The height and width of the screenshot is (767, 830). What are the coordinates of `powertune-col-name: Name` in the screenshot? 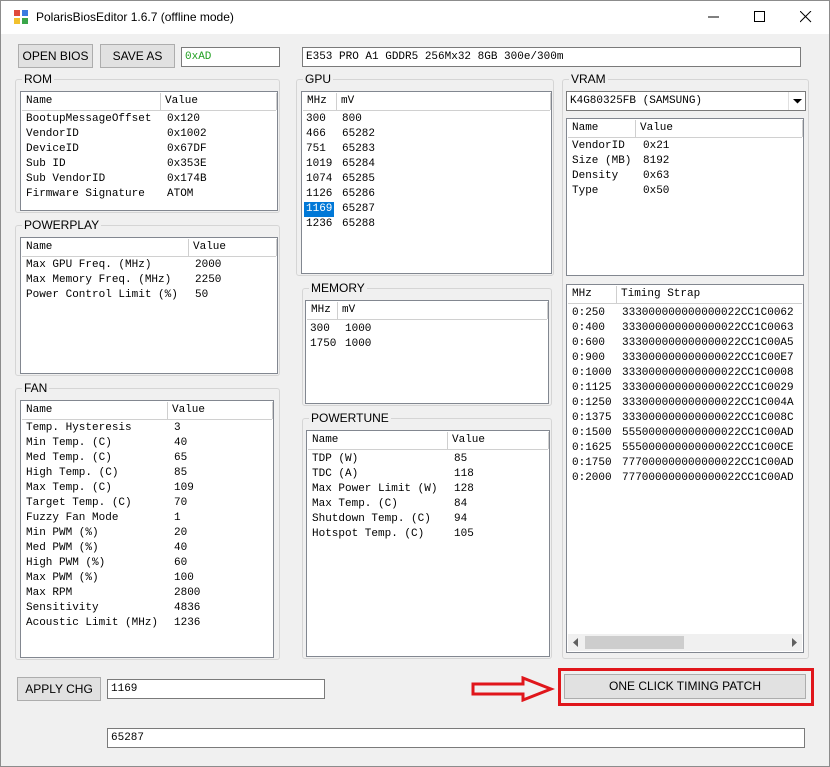 It's located at (378, 440).